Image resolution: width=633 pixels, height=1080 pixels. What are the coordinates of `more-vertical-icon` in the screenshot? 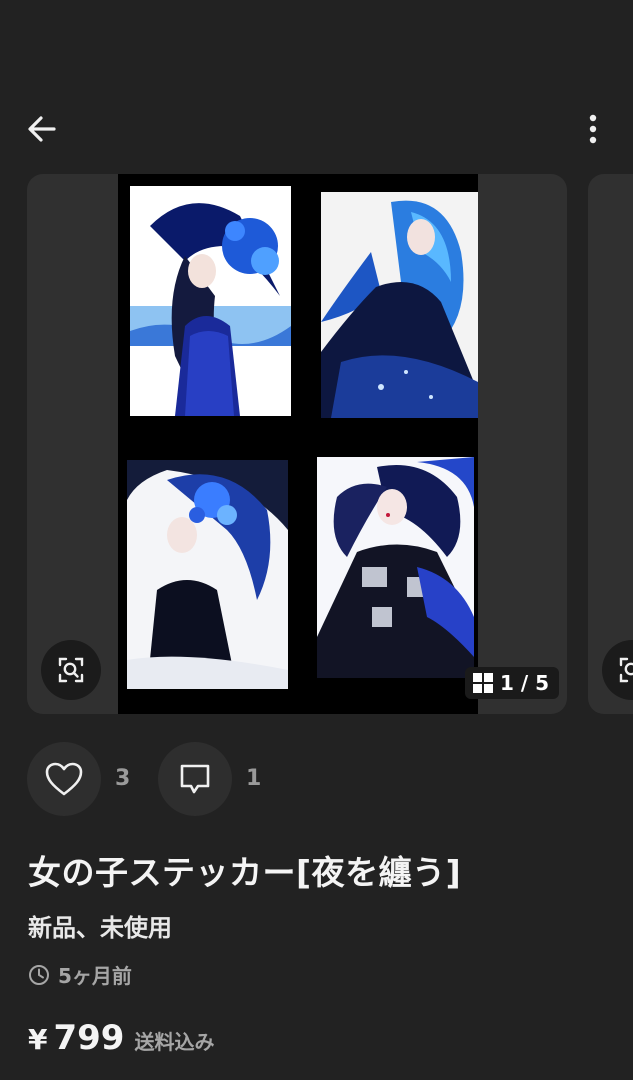 It's located at (593, 129).